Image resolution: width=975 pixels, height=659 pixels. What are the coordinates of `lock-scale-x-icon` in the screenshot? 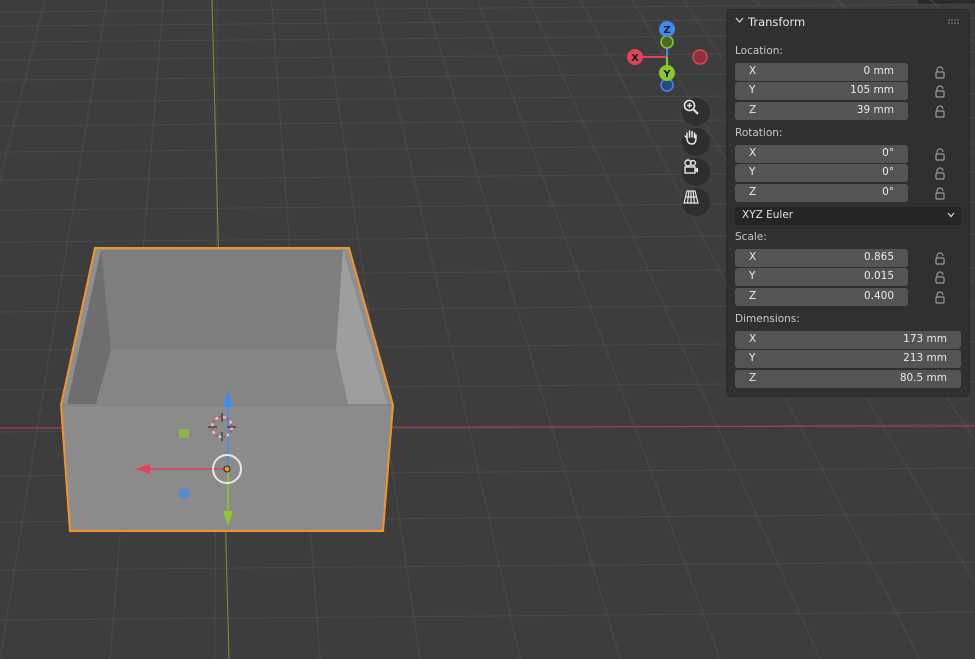 It's located at (940, 258).